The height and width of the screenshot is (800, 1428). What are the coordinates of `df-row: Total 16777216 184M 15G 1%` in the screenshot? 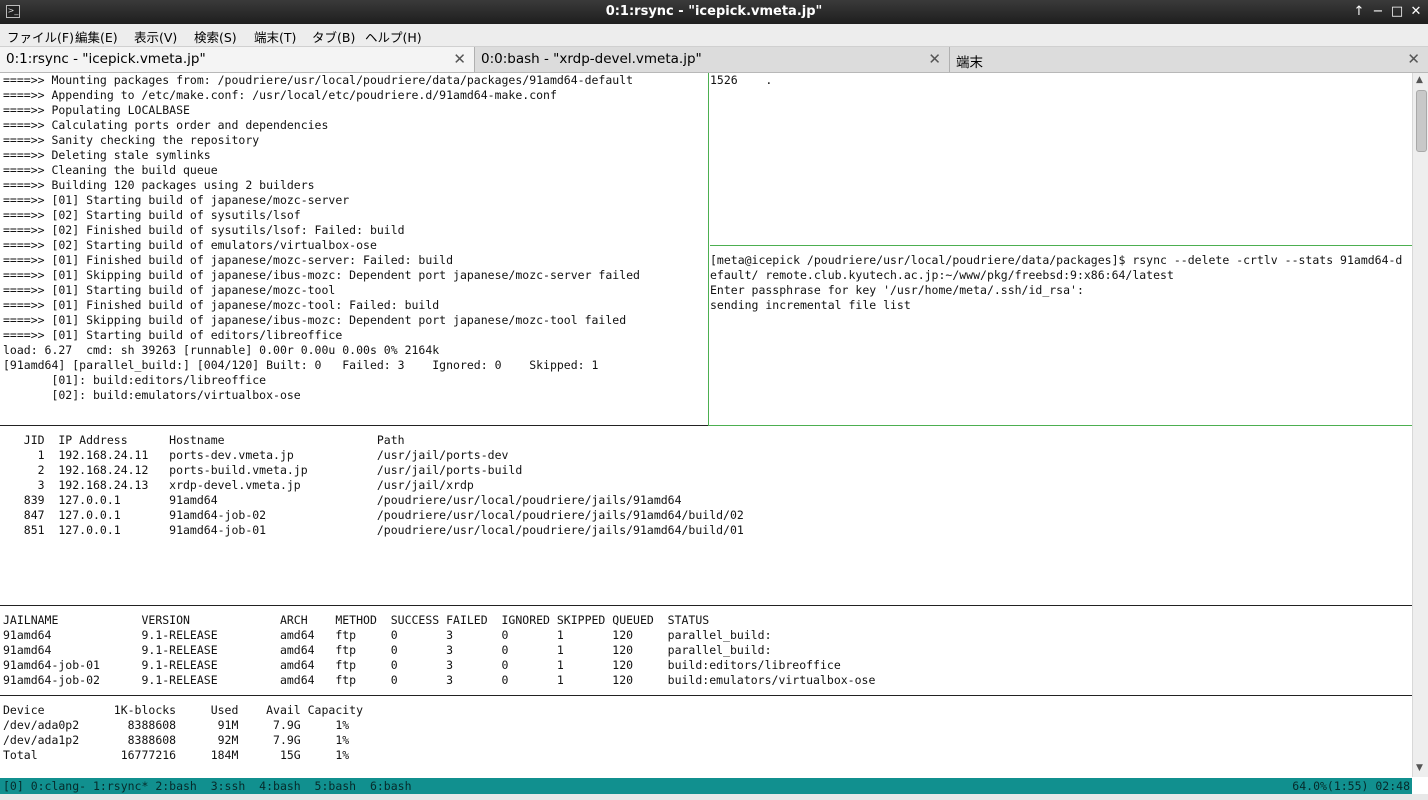 It's located at (176, 755).